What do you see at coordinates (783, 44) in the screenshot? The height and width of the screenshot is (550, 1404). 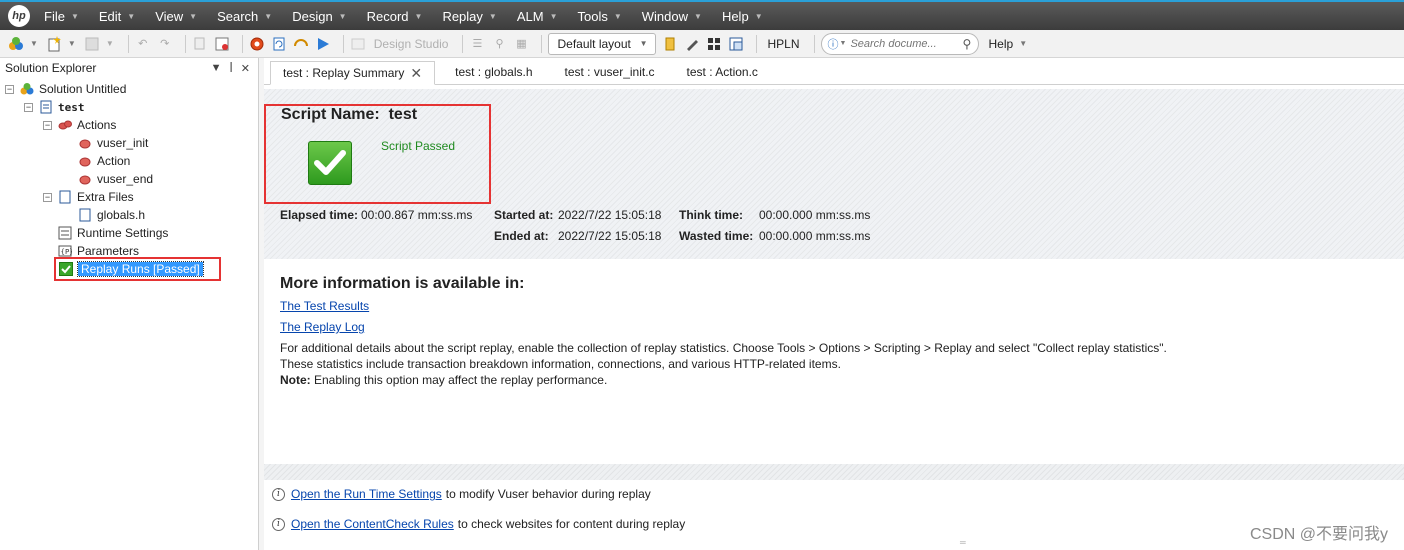 I see `hpln-button: HPLN` at bounding box center [783, 44].